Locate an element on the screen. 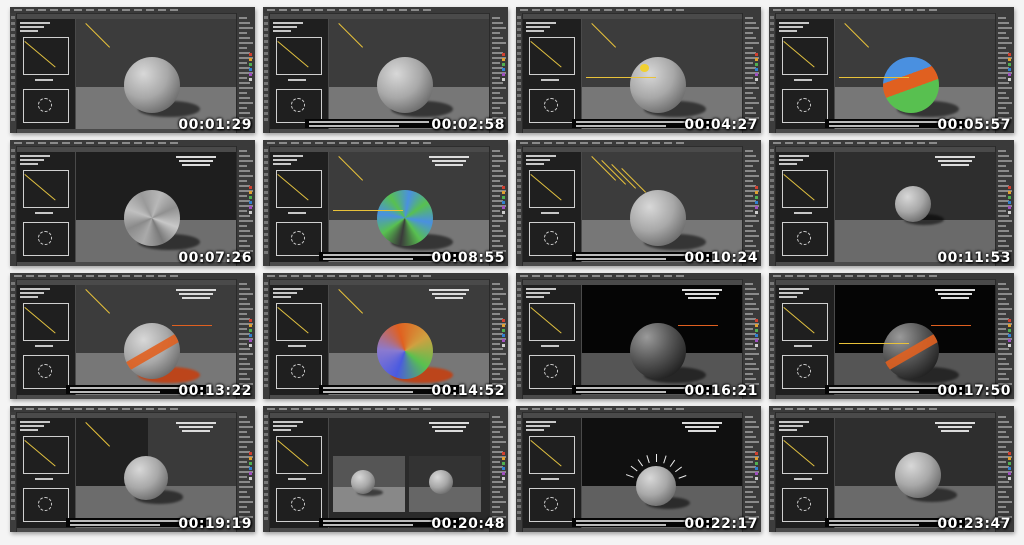  video-thumbnail: 00:08:55 is located at coordinates (385, 203).